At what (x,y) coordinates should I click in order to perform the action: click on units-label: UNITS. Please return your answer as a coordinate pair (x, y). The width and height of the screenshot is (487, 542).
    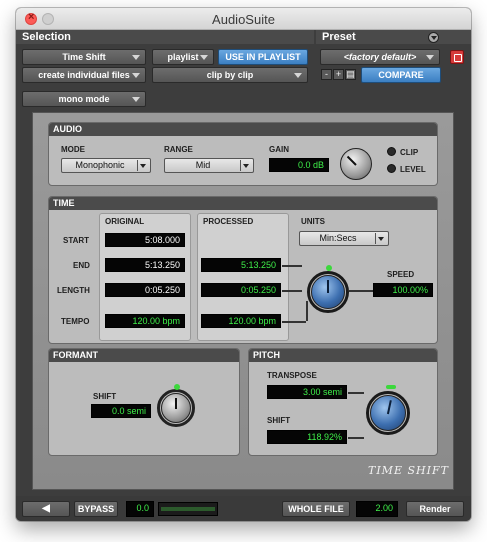
    Looking at the image, I should click on (313, 221).